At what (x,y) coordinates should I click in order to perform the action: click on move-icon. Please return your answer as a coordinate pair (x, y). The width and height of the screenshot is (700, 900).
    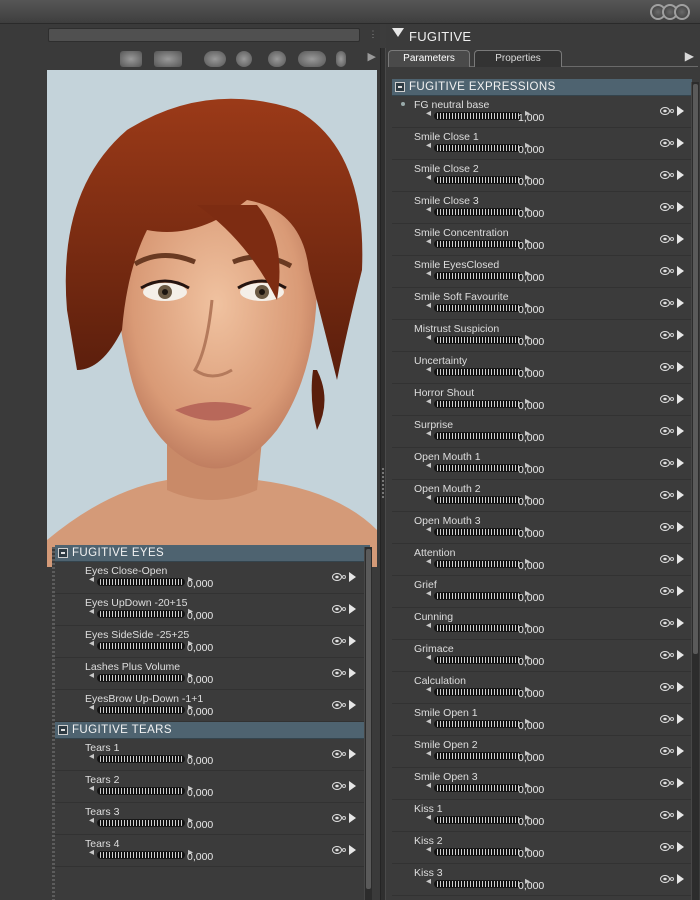
    Looking at the image, I should click on (312, 59).